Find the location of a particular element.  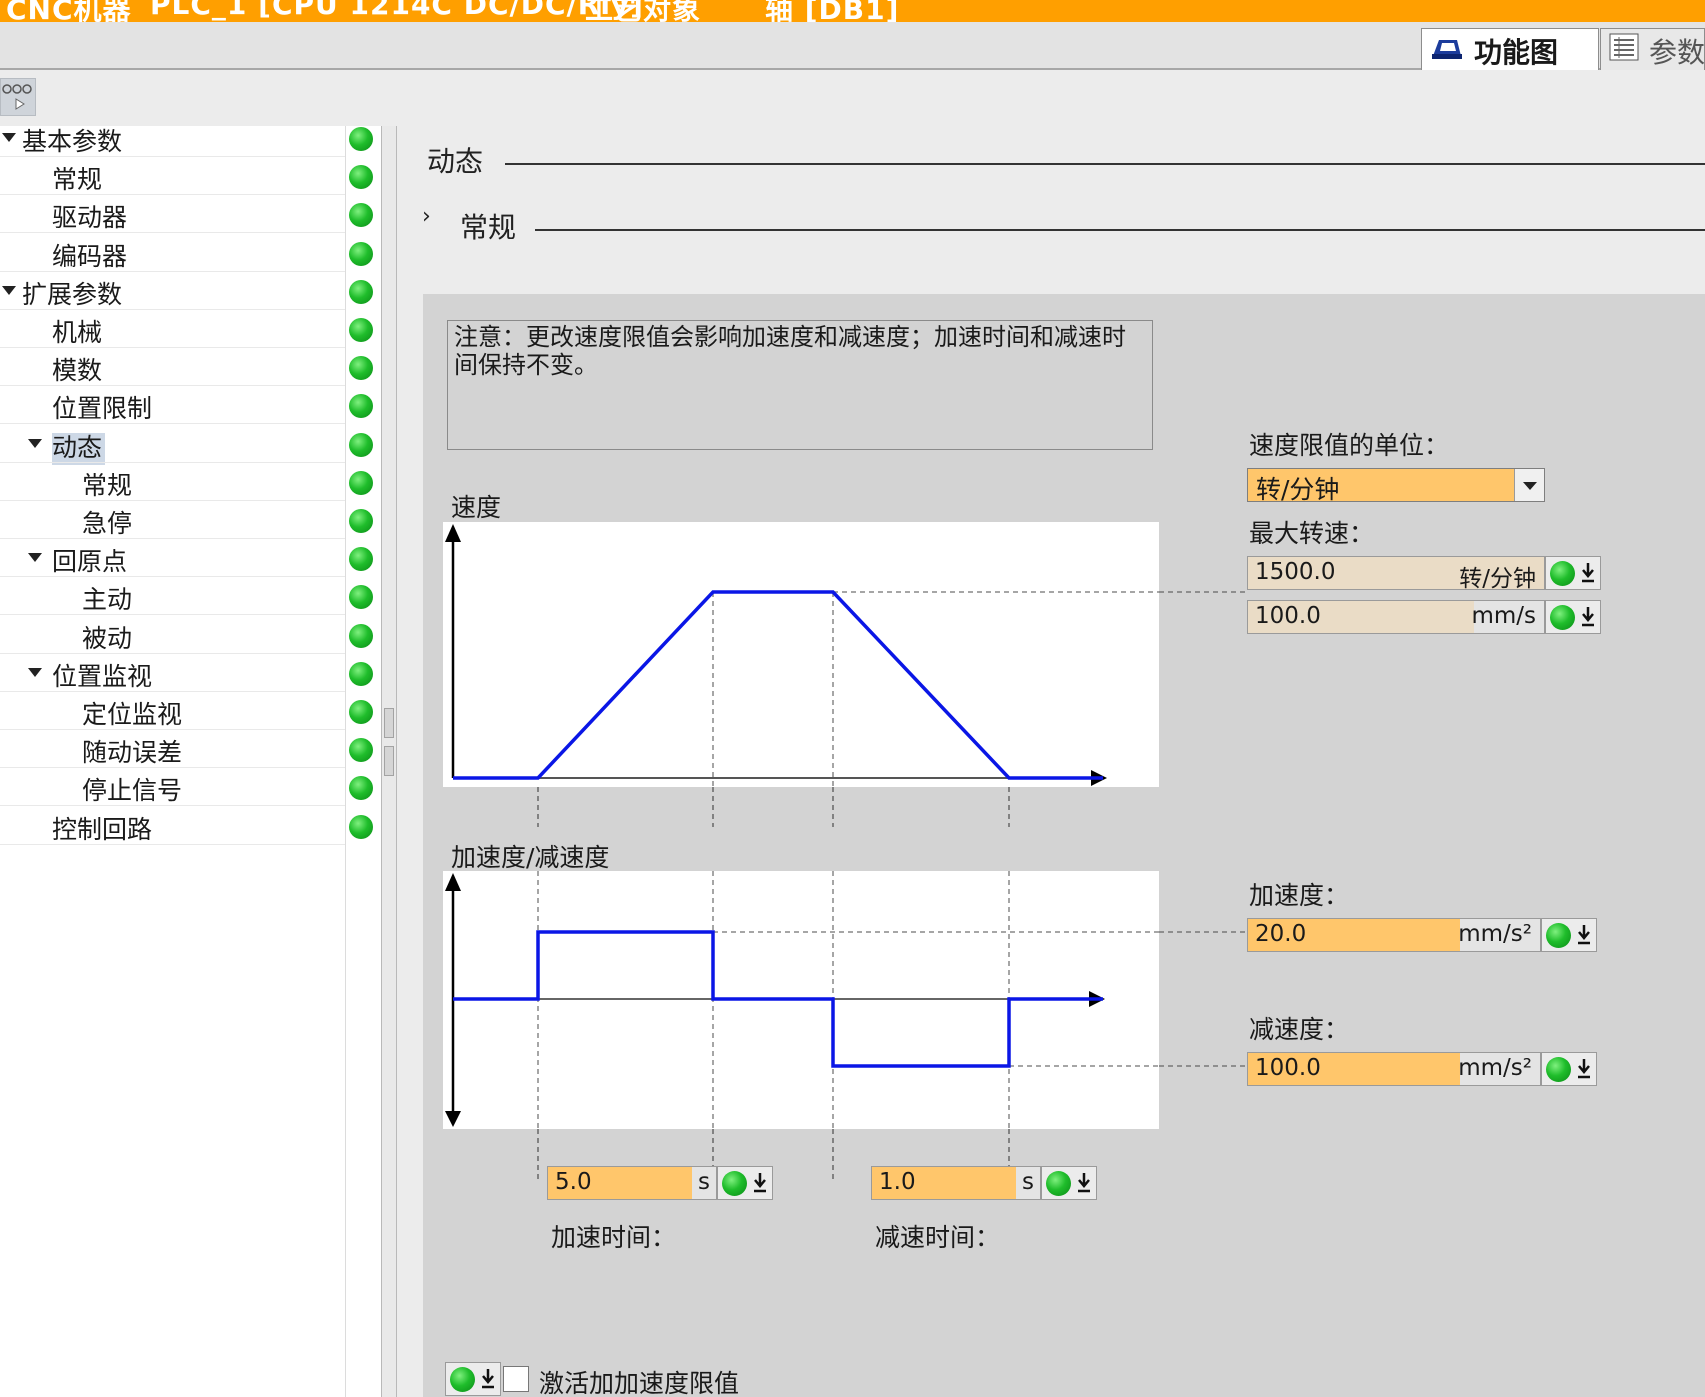

tab-function-diagram: 功能图 is located at coordinates (1510, 50).